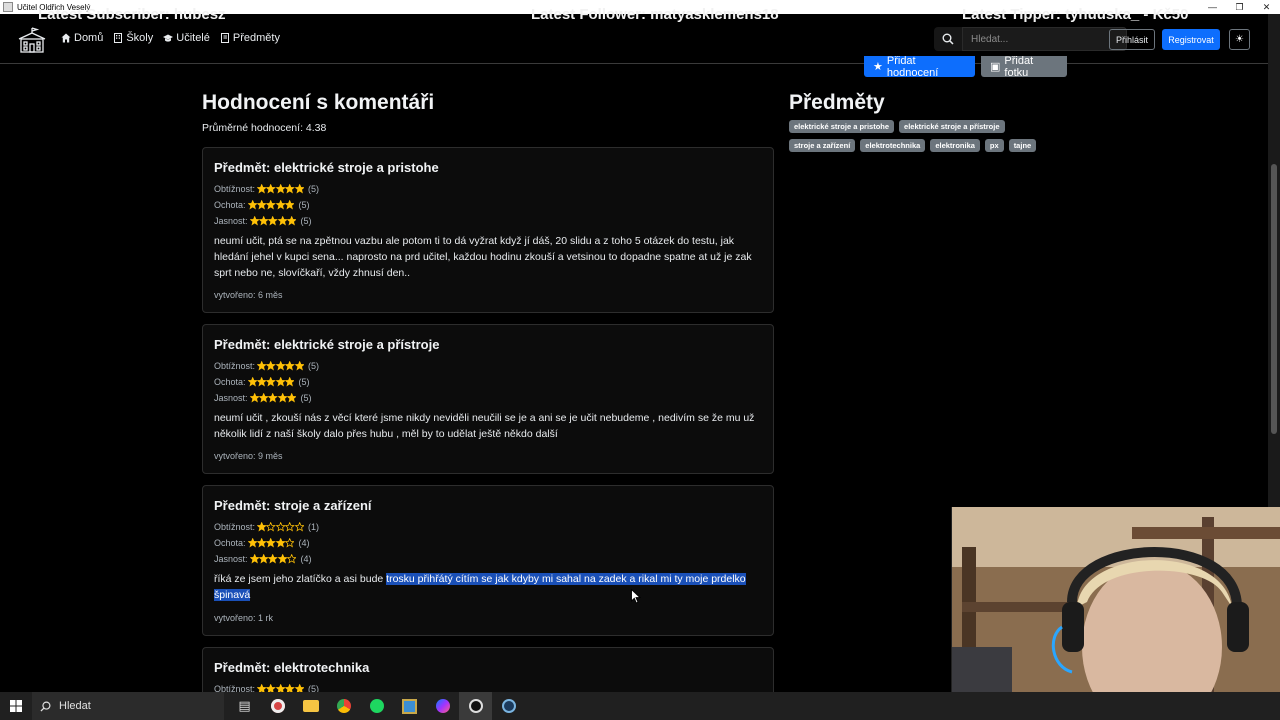  I want to click on building-icon, so click(118, 38).